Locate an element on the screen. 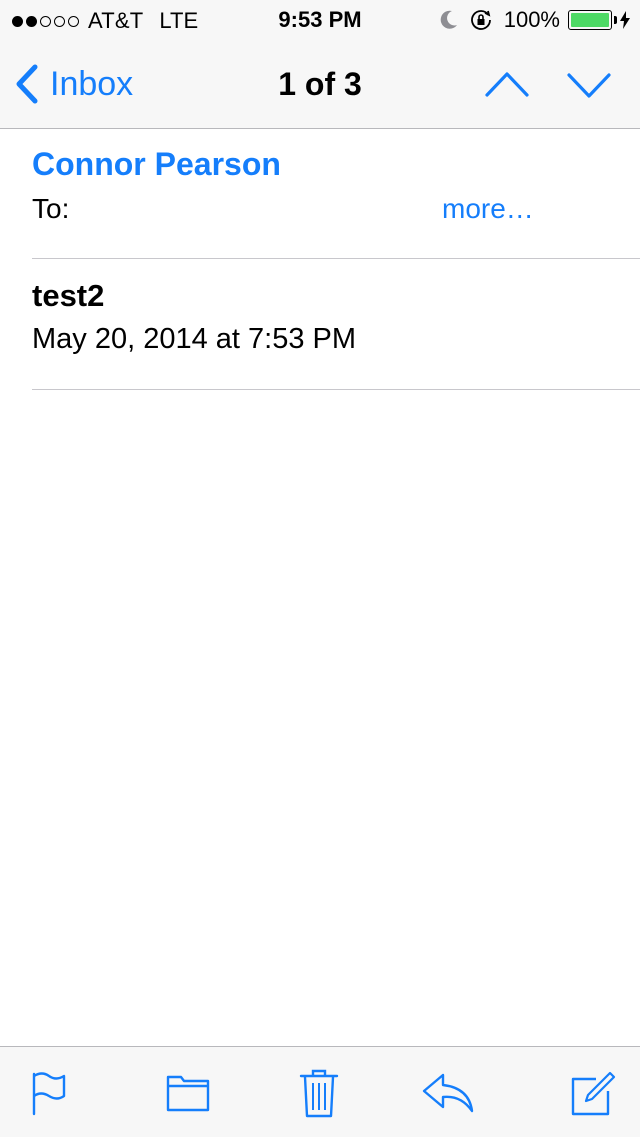  chevron-down-icon is located at coordinates (589, 85).